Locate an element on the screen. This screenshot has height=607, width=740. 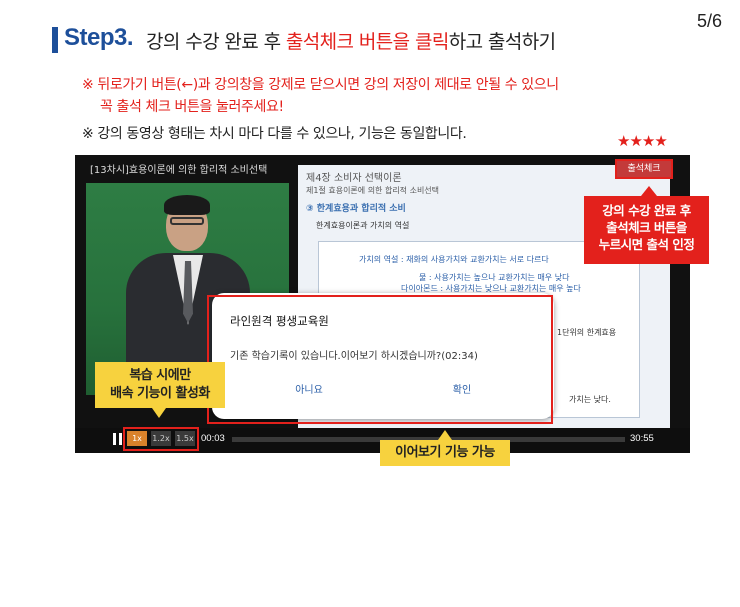
callout-line: 복습 시에만 is located at coordinates (160, 375).